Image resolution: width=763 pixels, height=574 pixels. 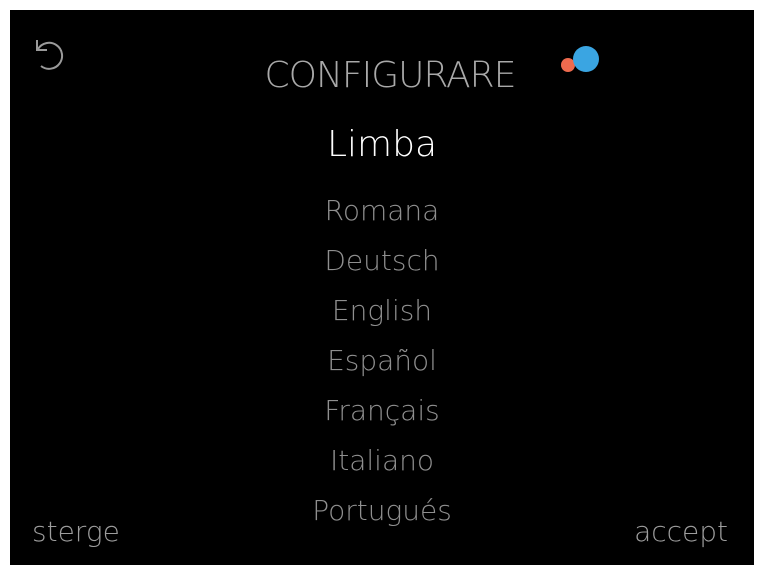 I want to click on status-indicator, so click(x=586, y=60).